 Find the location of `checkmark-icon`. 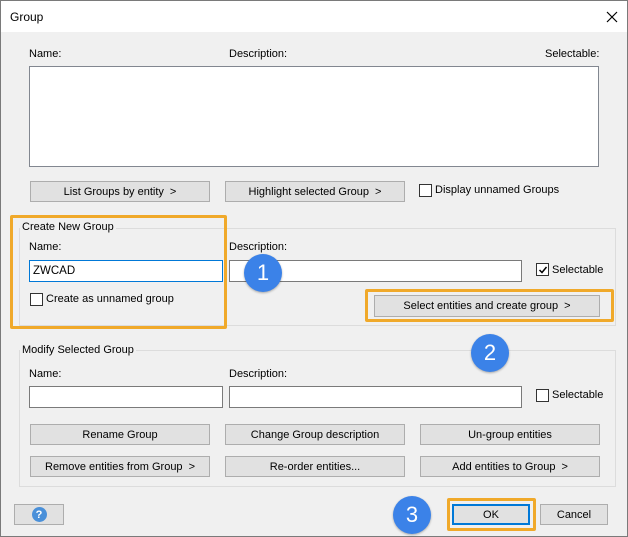

checkmark-icon is located at coordinates (542, 270).